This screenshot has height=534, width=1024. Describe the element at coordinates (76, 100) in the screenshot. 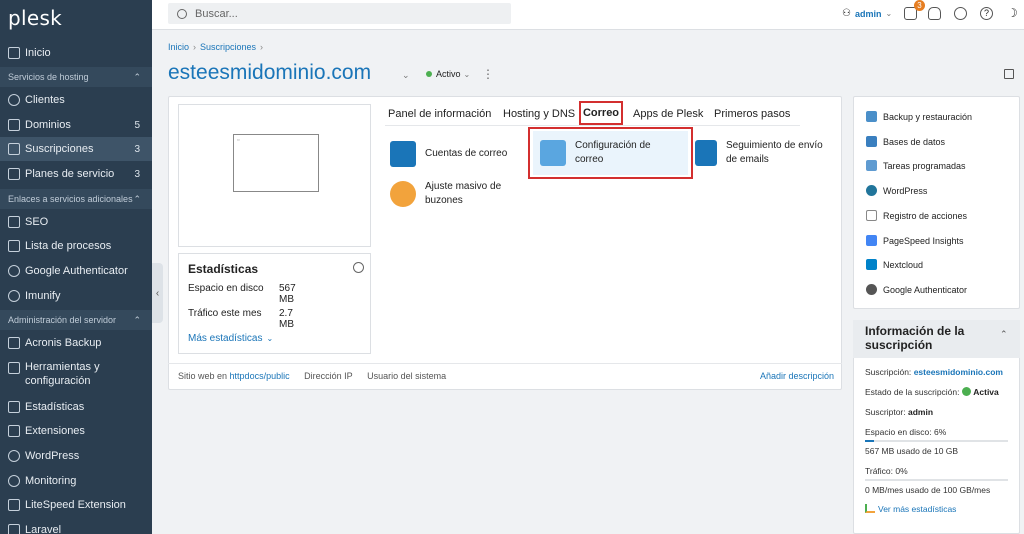

I see `sidebar-item-clientes: Clientes` at that location.